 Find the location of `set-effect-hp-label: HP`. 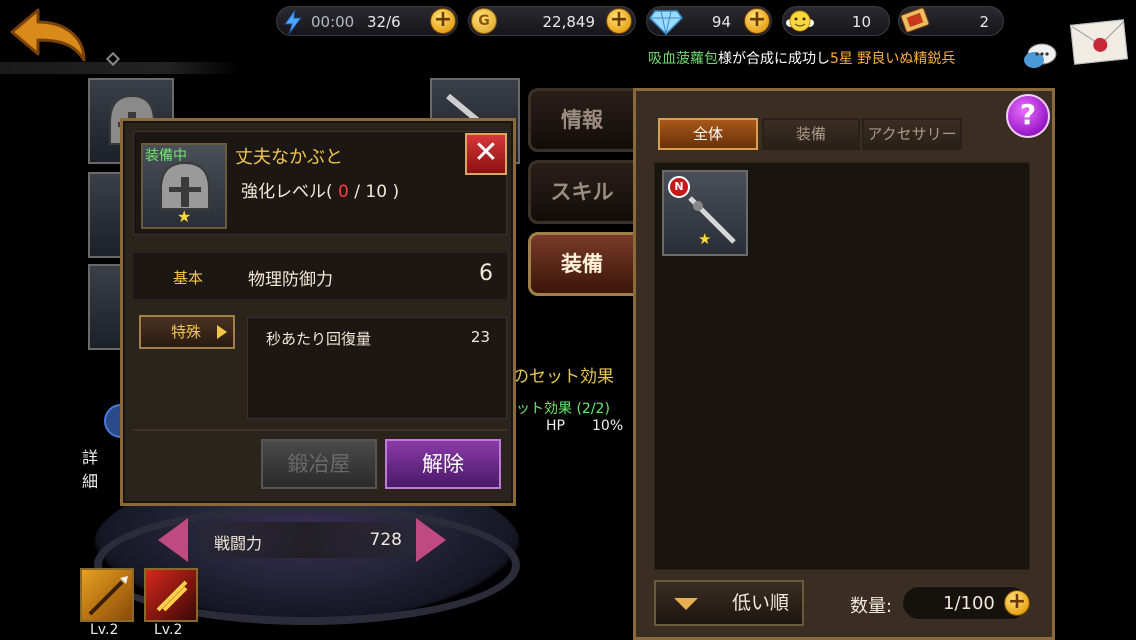

set-effect-hp-label: HP is located at coordinates (555, 426).